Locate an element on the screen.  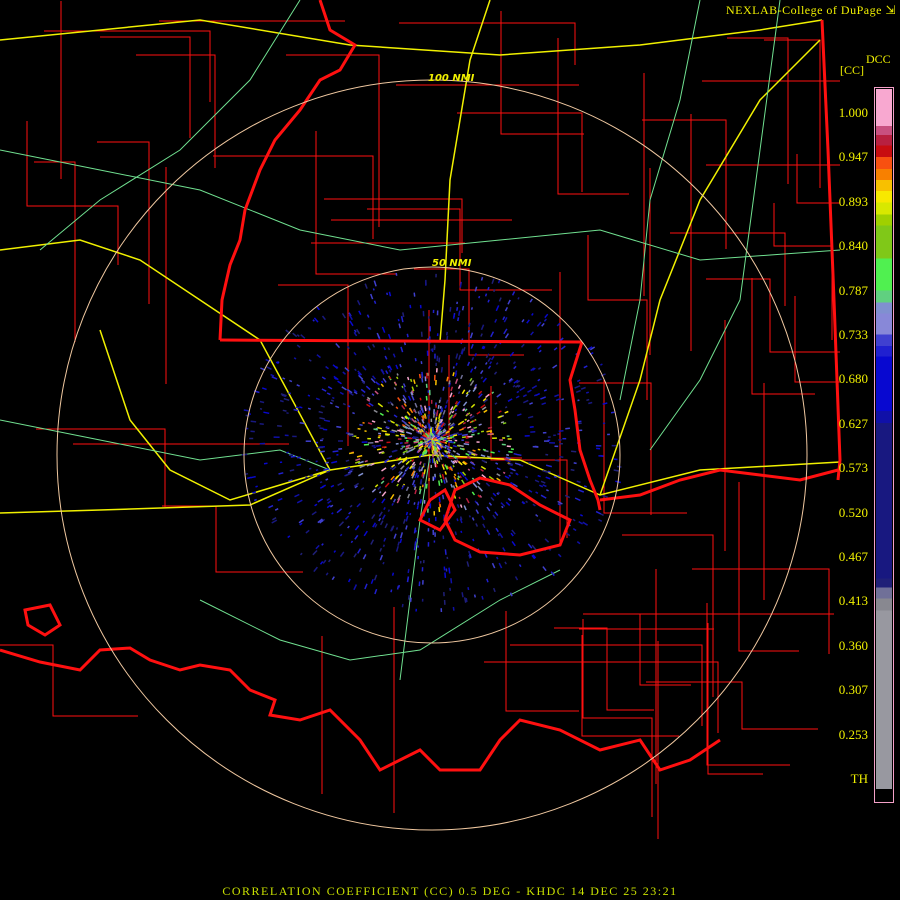
unit-label: [CC] is located at coordinates (852, 70).